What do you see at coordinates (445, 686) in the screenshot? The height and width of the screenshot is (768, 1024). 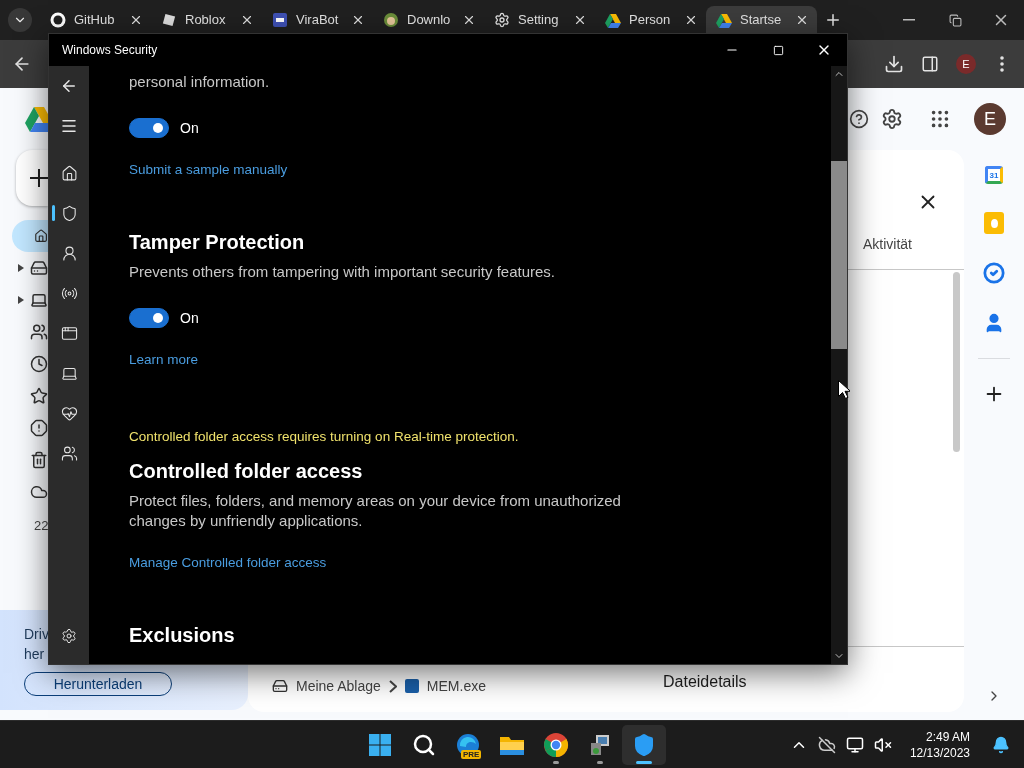 I see `breadcrumb-item: MEM.exe` at bounding box center [445, 686].